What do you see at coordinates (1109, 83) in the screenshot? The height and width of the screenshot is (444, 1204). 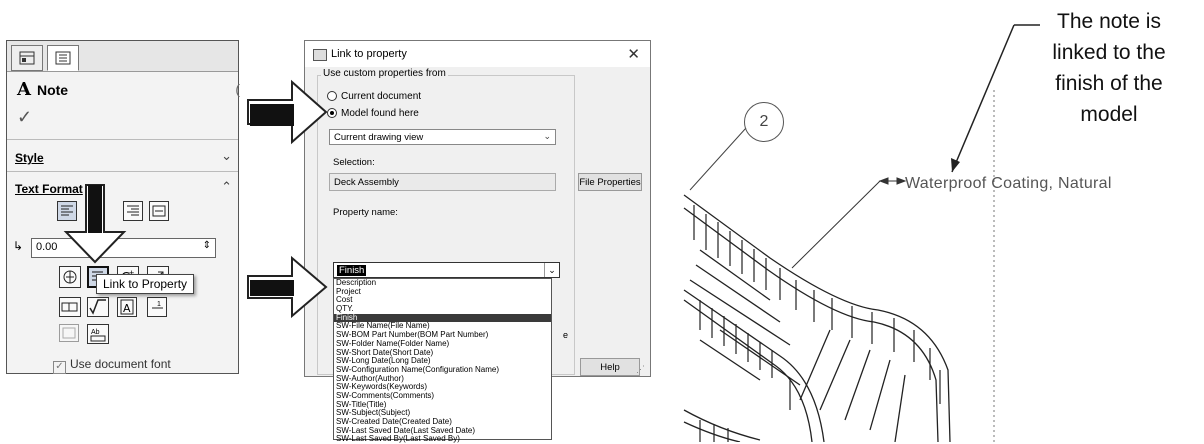 I see `caption-line: finish of the` at bounding box center [1109, 83].